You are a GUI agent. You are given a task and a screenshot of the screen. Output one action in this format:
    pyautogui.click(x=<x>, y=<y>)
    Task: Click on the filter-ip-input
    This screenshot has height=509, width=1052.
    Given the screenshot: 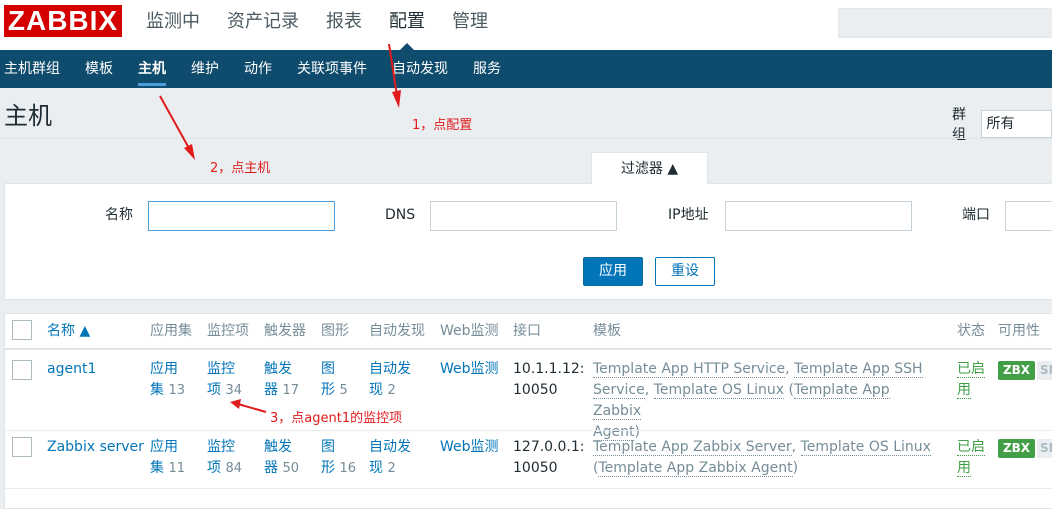 What is the action you would take?
    pyautogui.click(x=818, y=216)
    